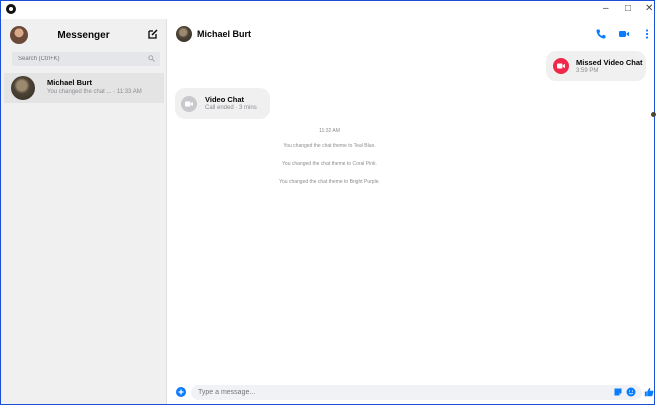 This screenshot has height=407, width=657. Describe the element at coordinates (225, 99) in the screenshot. I see `message-title: Video Chat` at that location.